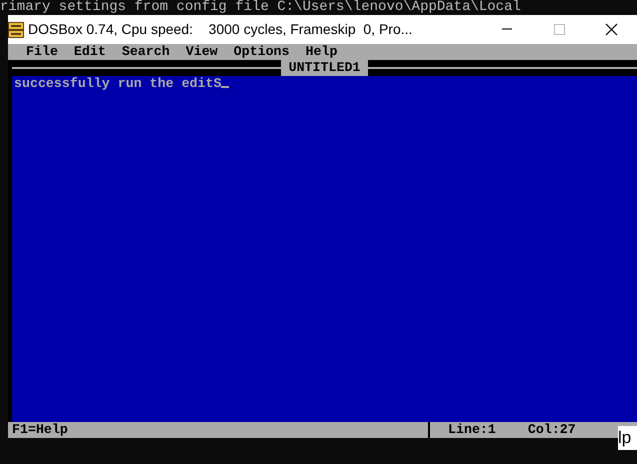 This screenshot has width=637, height=464. I want to click on maximize-icon, so click(559, 29).